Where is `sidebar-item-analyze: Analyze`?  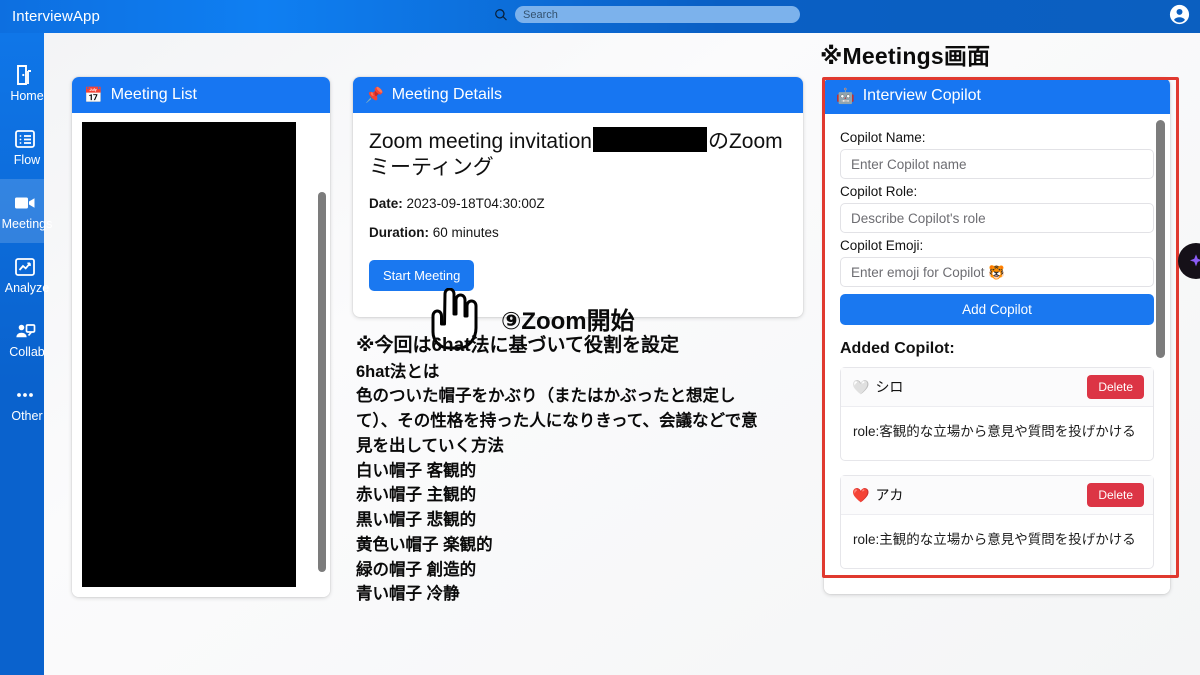
sidebar-item-analyze: Analyze is located at coordinates (24, 275).